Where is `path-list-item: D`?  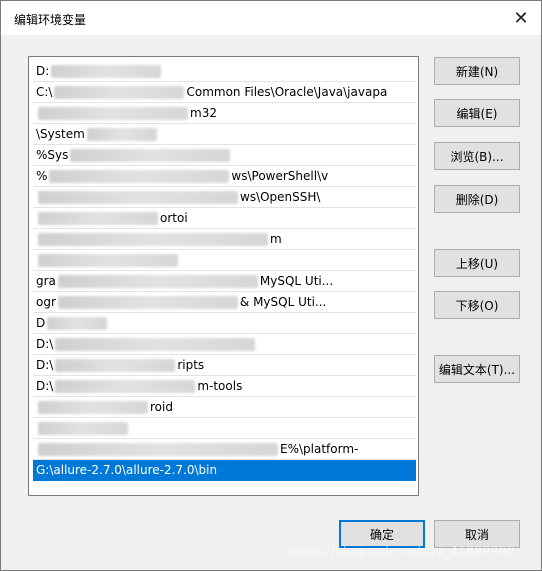
path-list-item: D is located at coordinates (224, 323).